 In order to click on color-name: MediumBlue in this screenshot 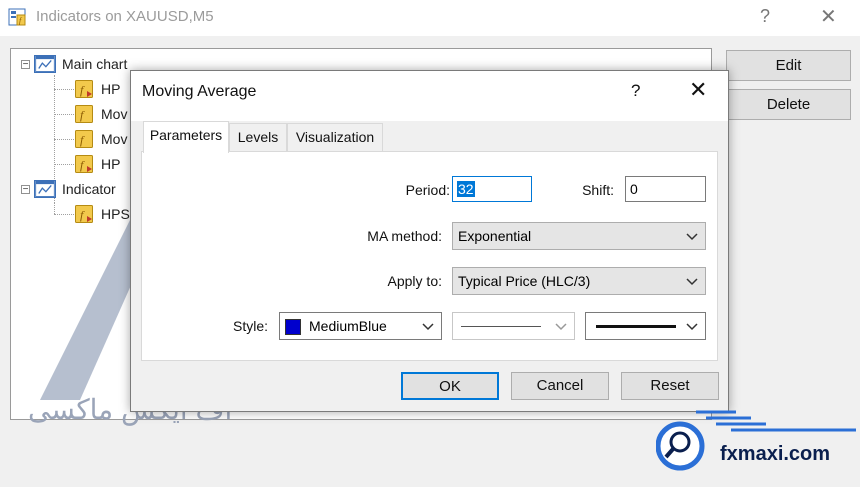, I will do `click(348, 326)`.